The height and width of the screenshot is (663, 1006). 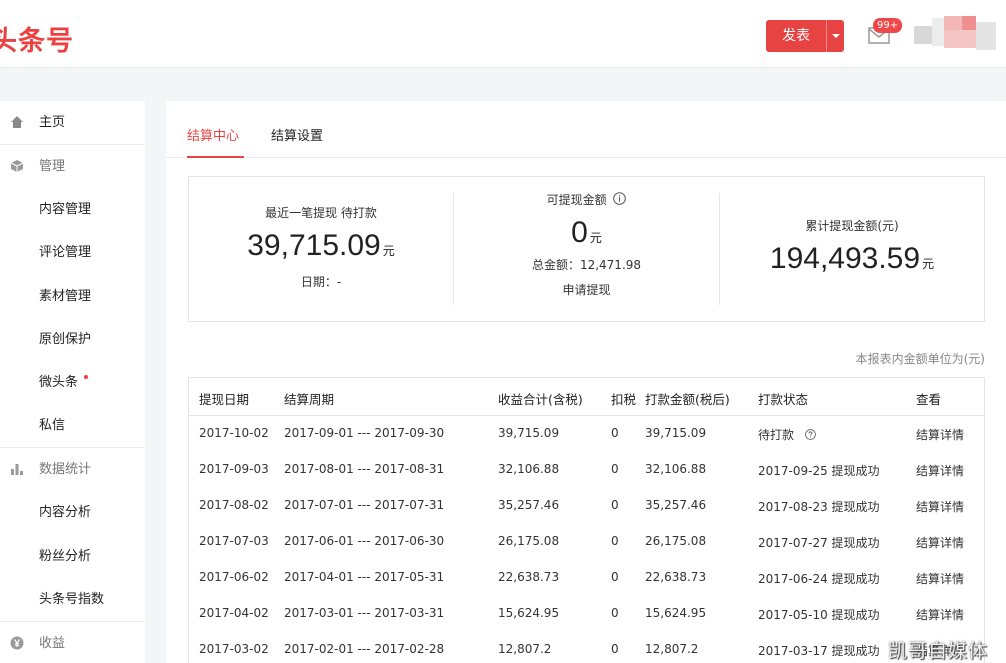 I want to click on sidebar-item-material-manage: 素材管理, so click(x=72, y=296).